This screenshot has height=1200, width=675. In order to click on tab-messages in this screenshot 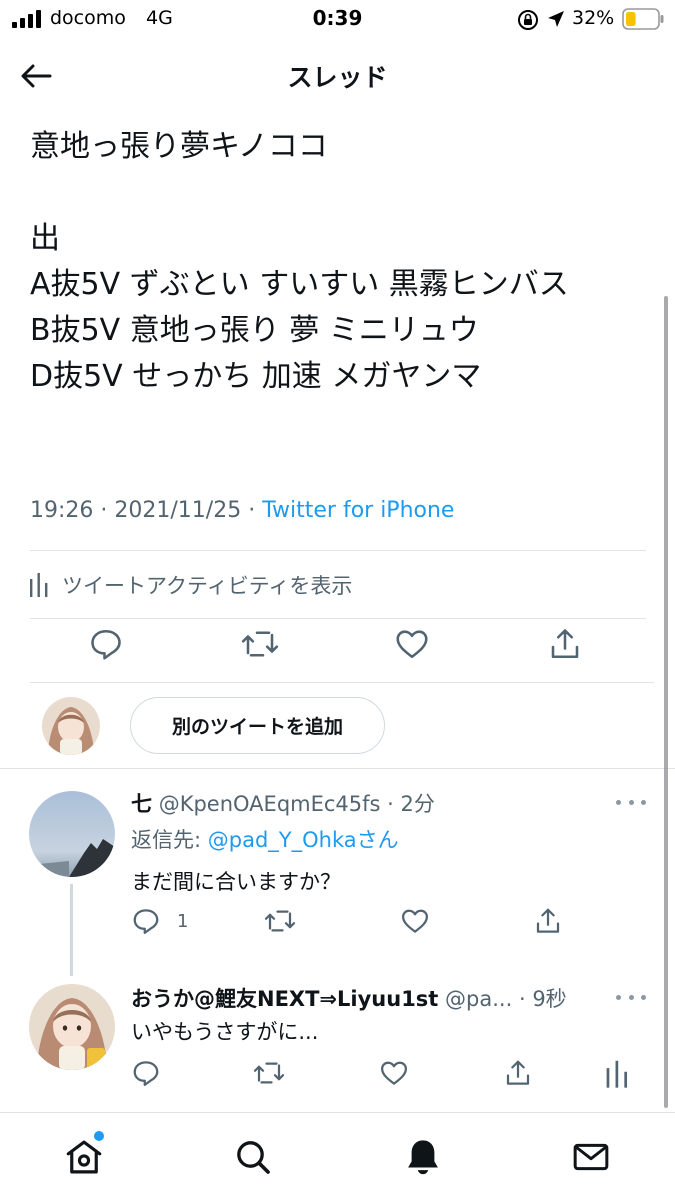, I will do `click(591, 1157)`.